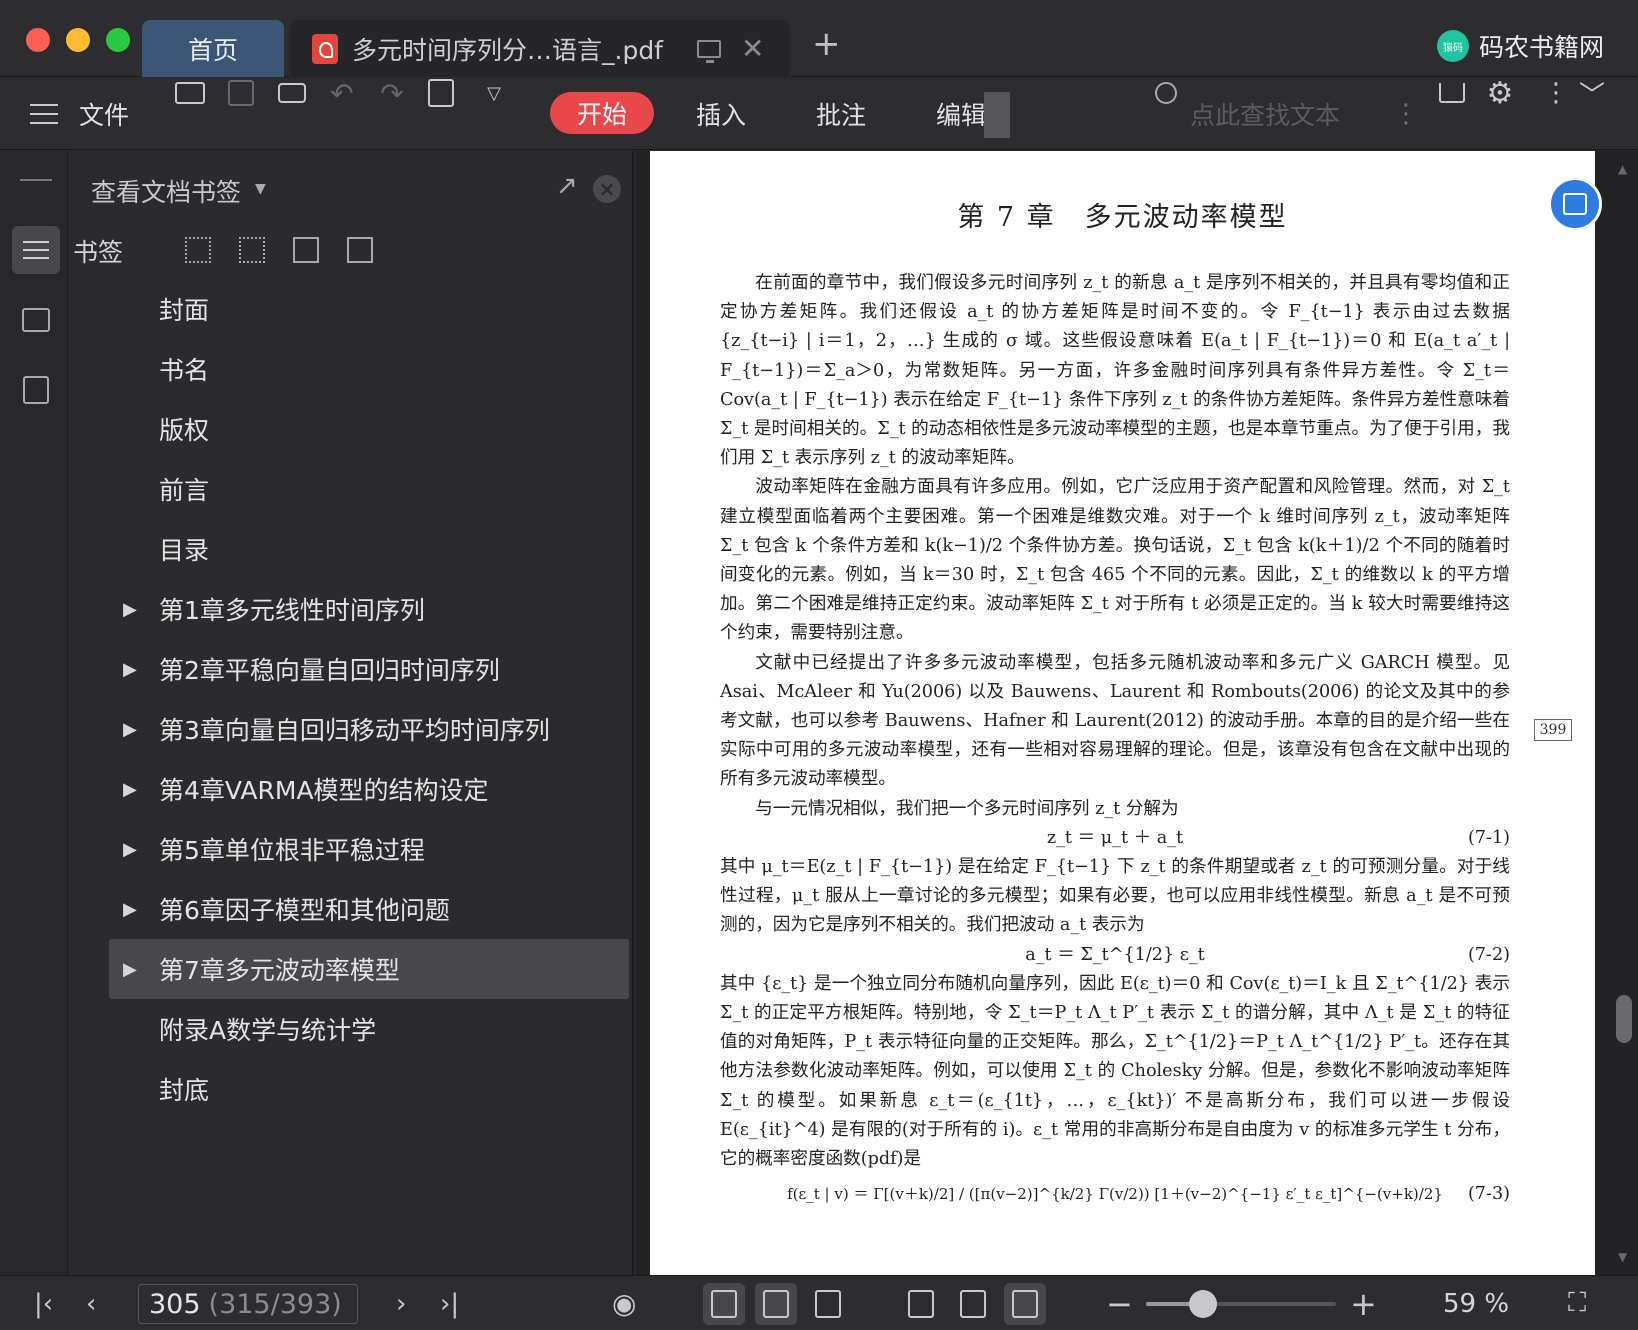 Image resolution: width=1638 pixels, height=1330 pixels. I want to click on scroll-down-arrow-icon: ▼, so click(1622, 1257).